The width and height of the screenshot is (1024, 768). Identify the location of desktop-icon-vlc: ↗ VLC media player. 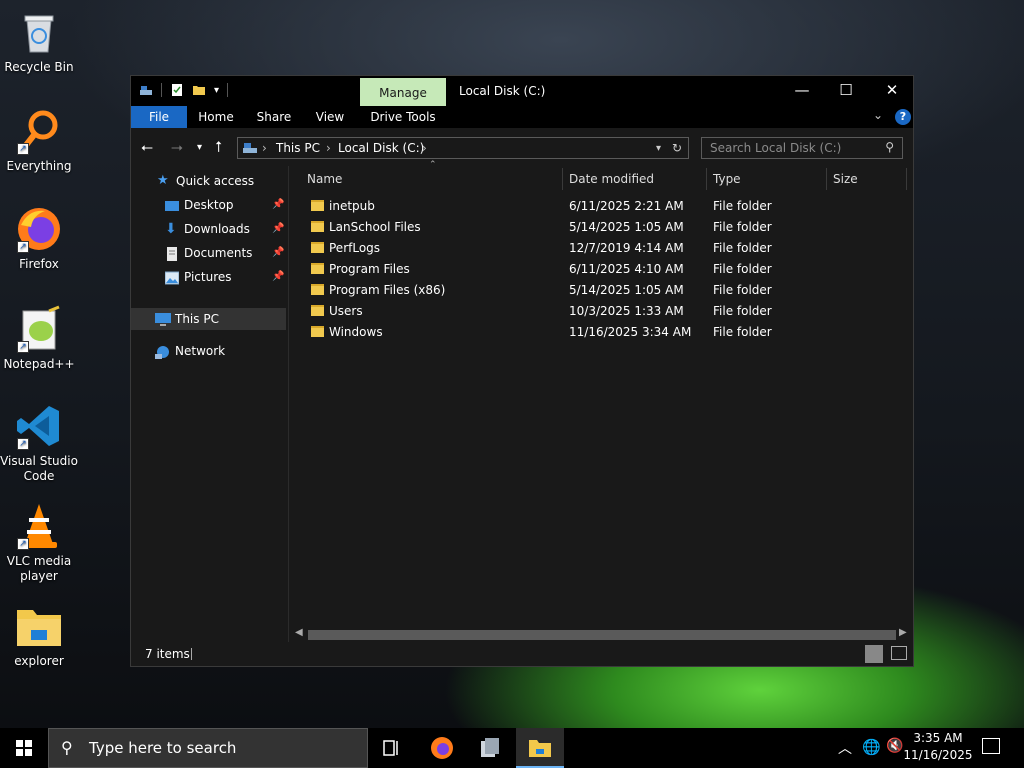
(39, 543).